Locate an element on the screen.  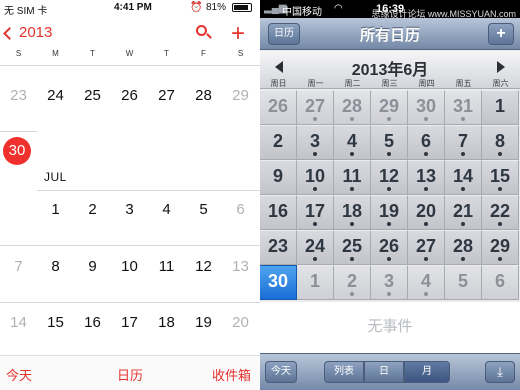
inbox-download-icon: ⤓ is located at coordinates (500, 372).